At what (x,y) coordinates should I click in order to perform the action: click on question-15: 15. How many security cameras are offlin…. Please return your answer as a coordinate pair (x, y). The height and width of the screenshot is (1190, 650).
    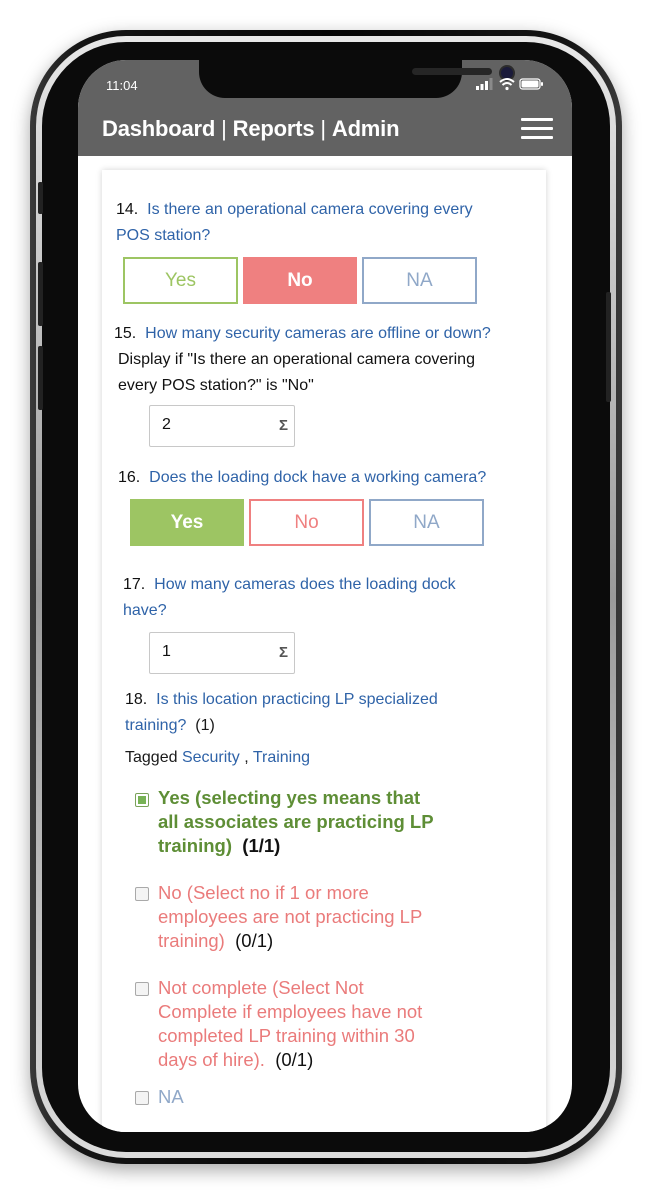
    Looking at the image, I should click on (302, 333).